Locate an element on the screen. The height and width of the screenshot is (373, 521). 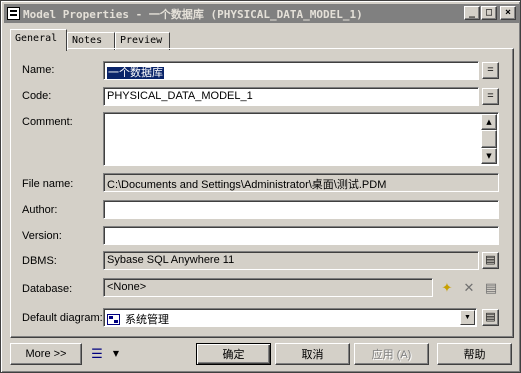
code-equals-button: = is located at coordinates (490, 96).